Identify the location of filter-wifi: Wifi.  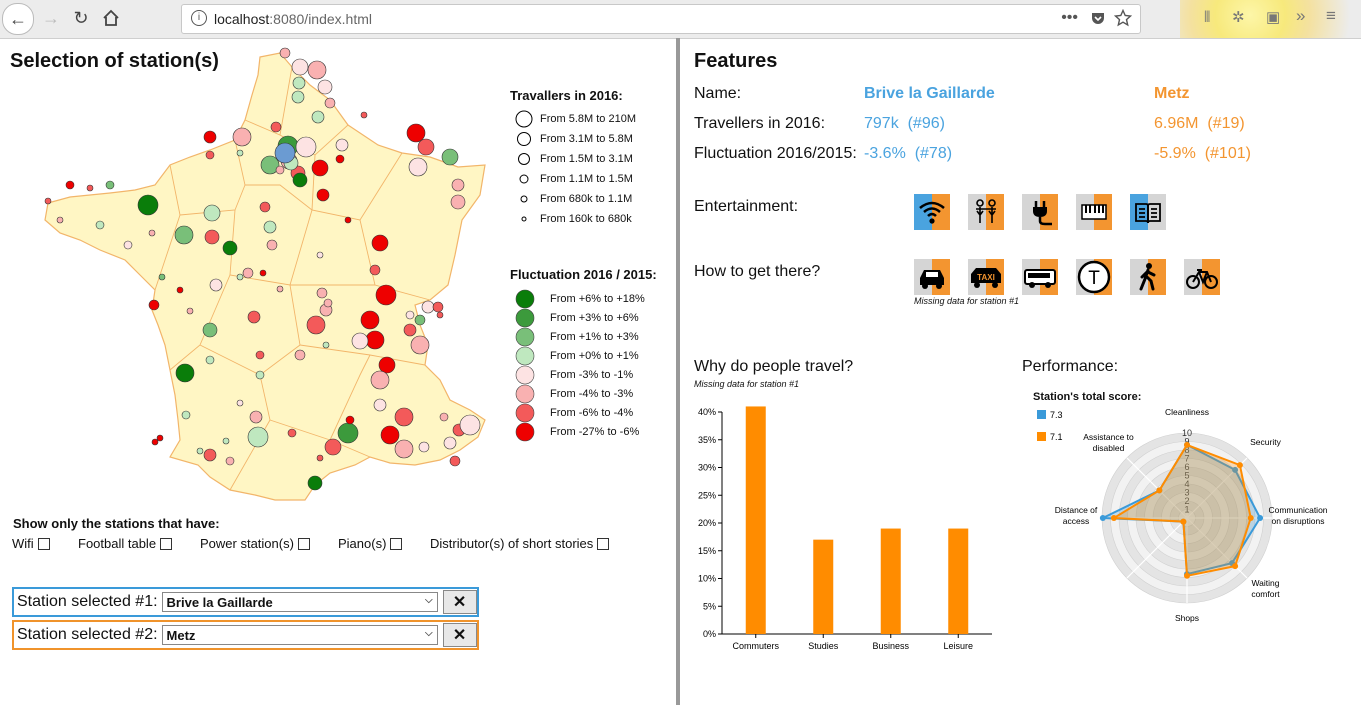
(31, 543).